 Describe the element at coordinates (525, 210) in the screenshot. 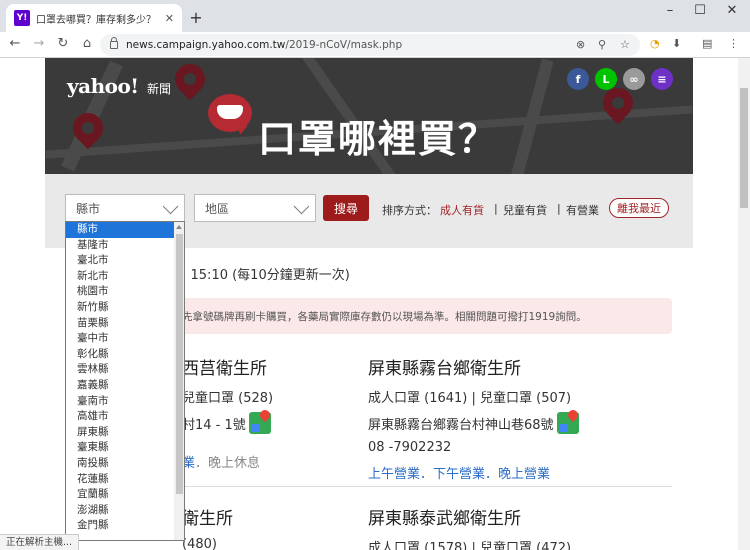

I see `sort-child-stock: 兒童有貨` at that location.